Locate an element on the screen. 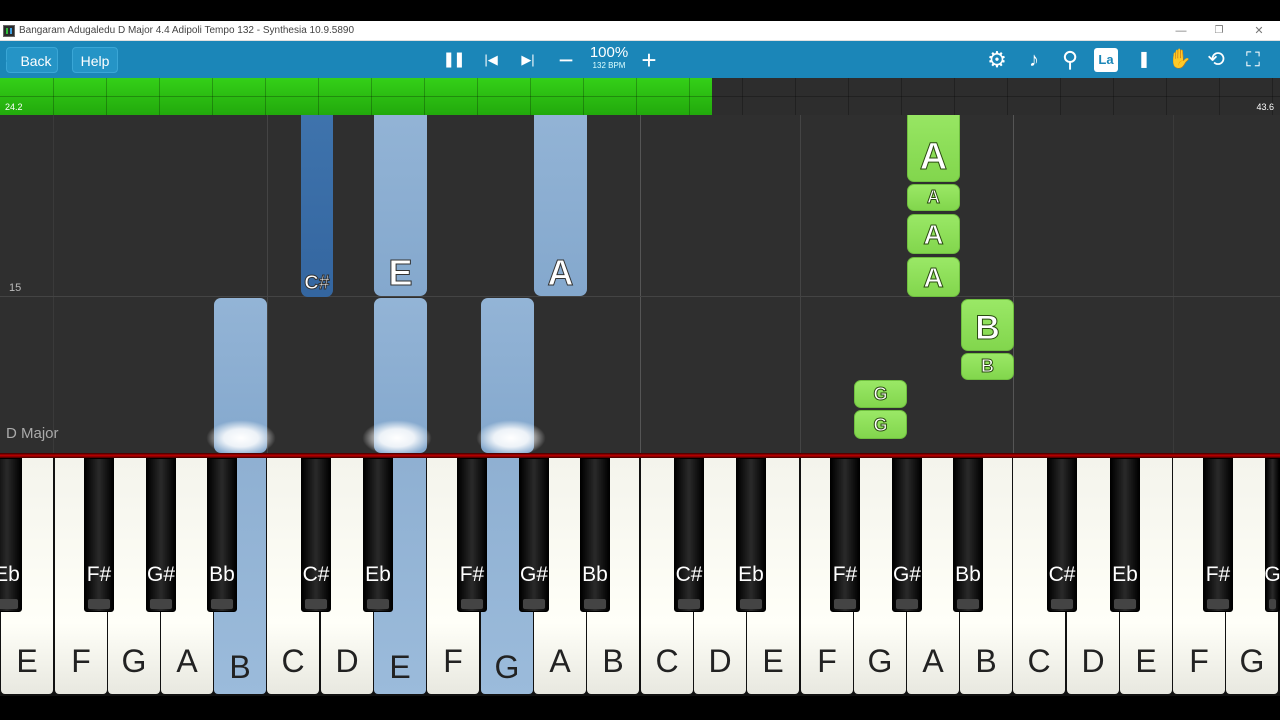 This screenshot has width=1280, height=720. close-button: ✕ is located at coordinates (1259, 31).